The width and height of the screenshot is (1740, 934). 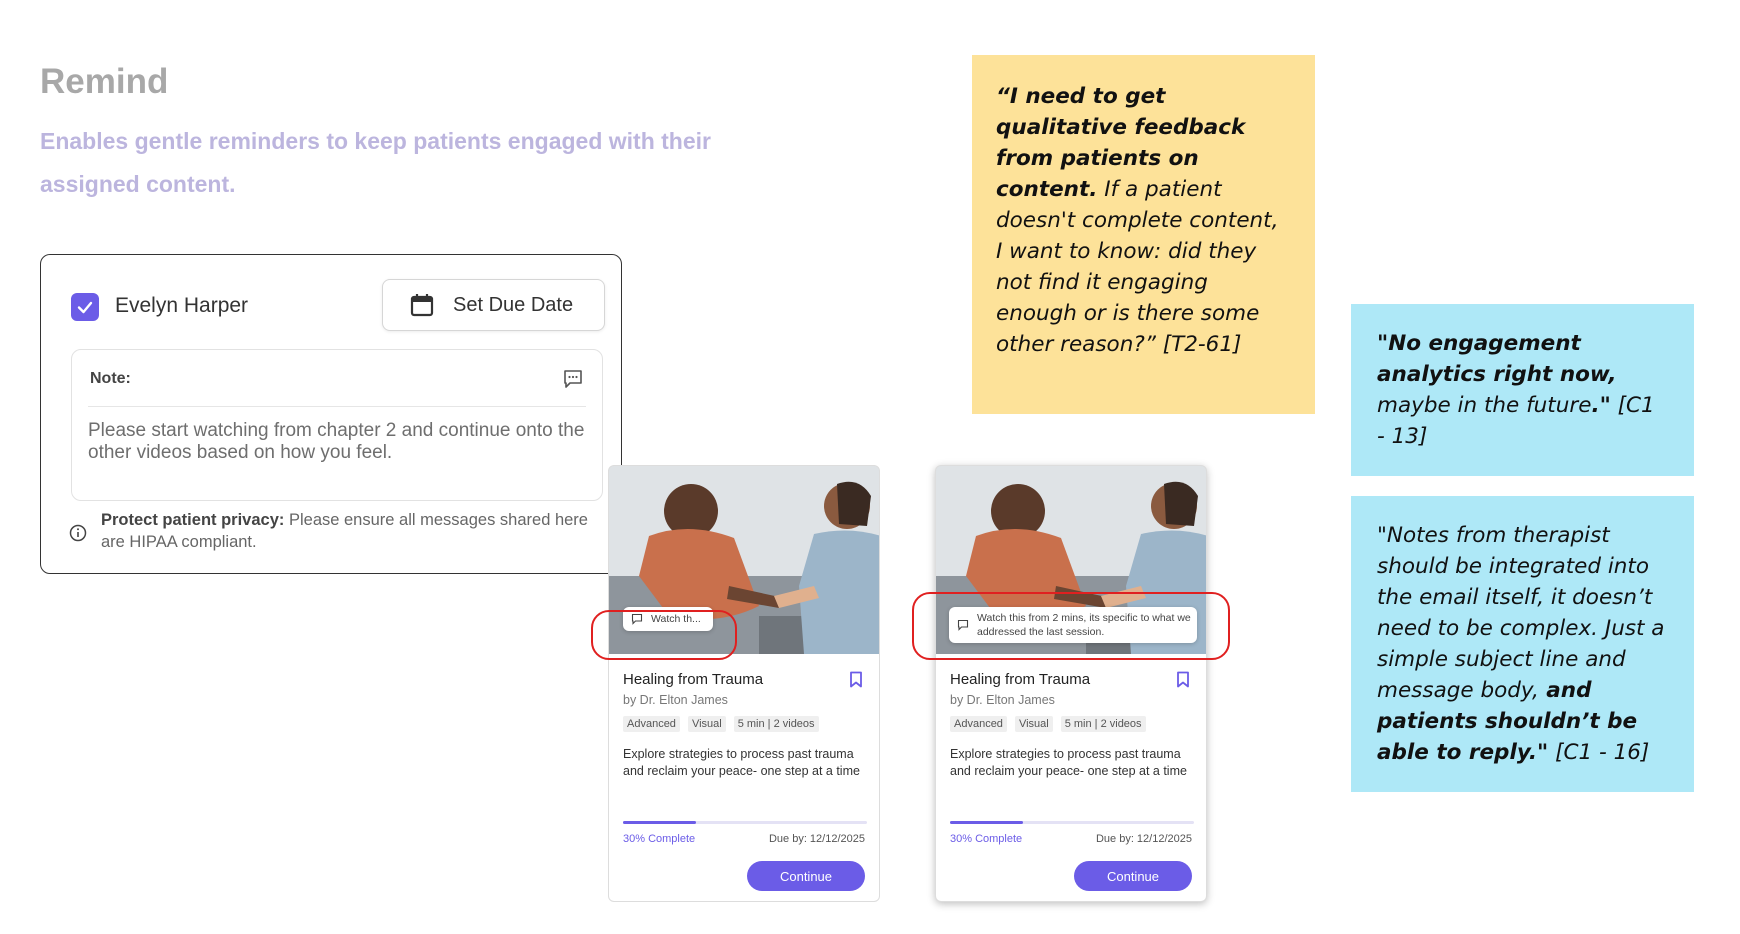 What do you see at coordinates (1601, 405) in the screenshot?
I see `quote-bold-end: ."` at bounding box center [1601, 405].